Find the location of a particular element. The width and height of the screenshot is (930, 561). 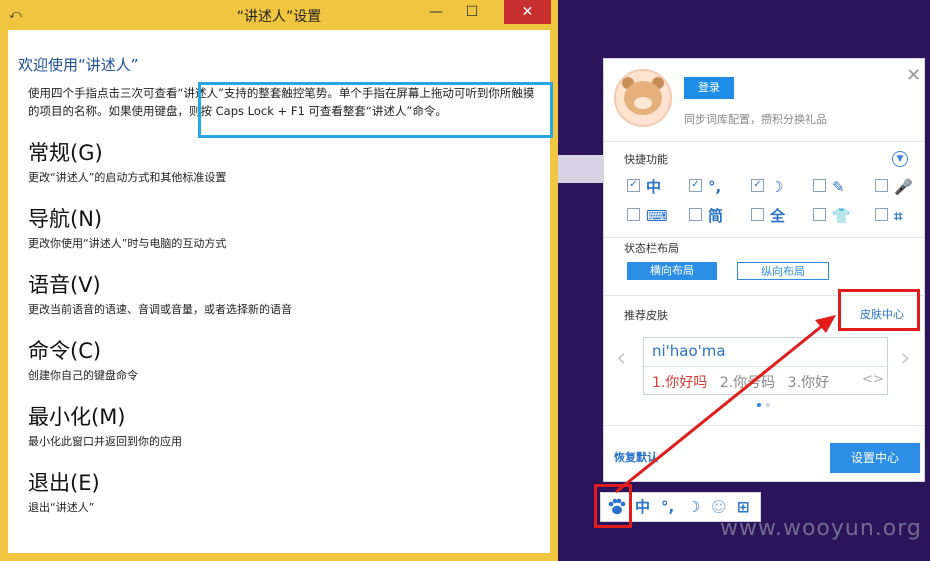

red-arrow is located at coordinates (725, 404).